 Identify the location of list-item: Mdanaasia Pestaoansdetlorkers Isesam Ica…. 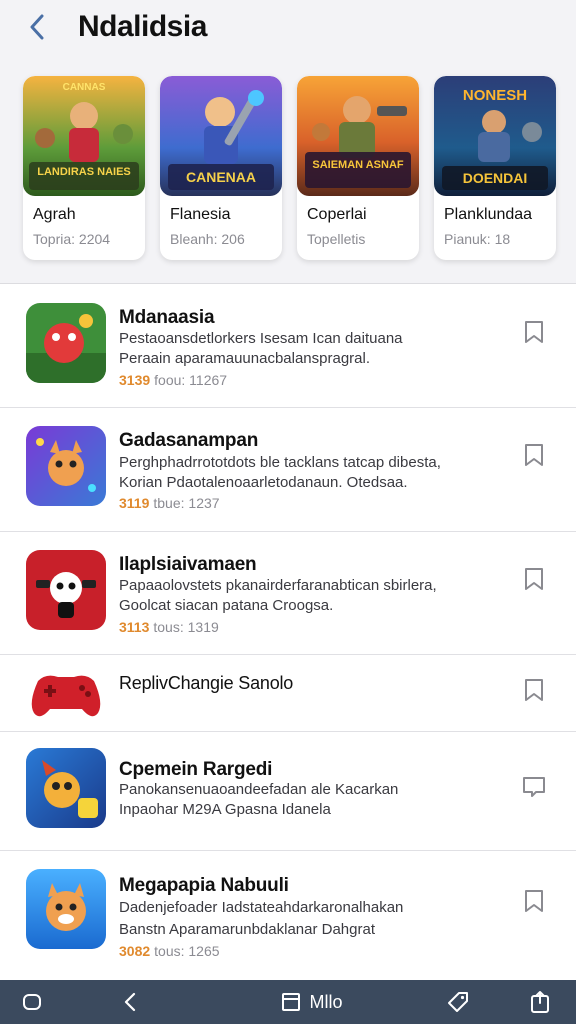
(288, 346).